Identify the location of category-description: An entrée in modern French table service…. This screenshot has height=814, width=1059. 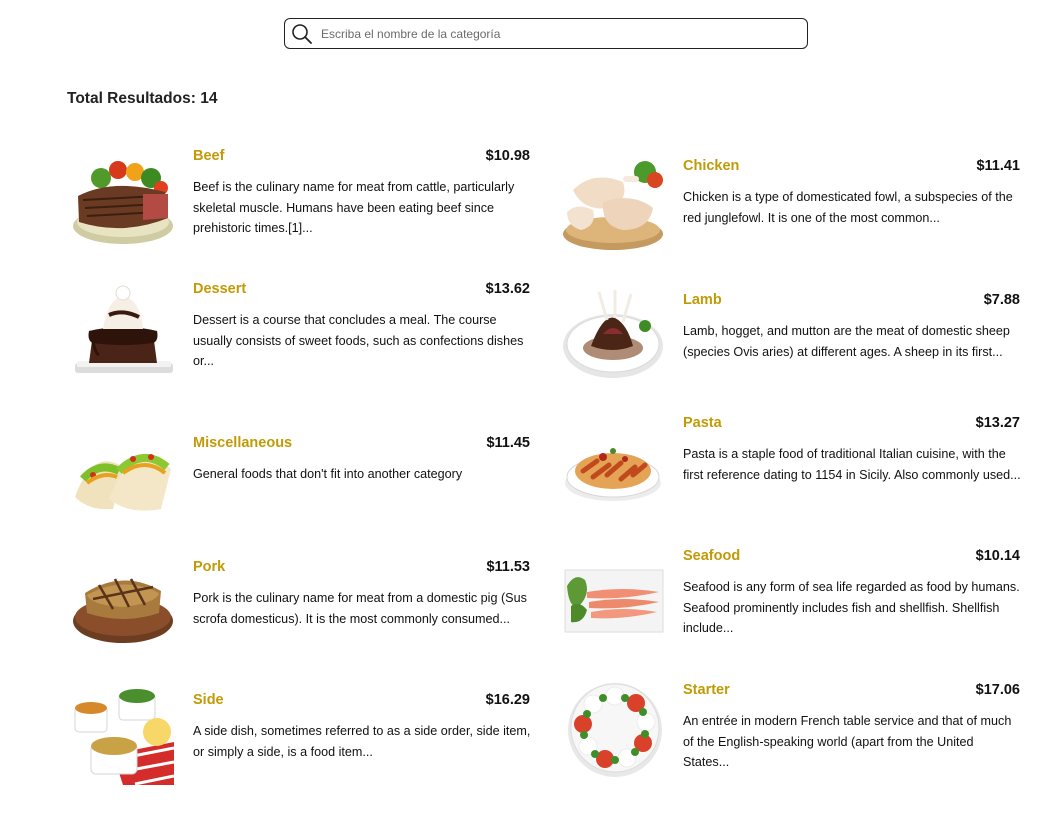
(847, 741).